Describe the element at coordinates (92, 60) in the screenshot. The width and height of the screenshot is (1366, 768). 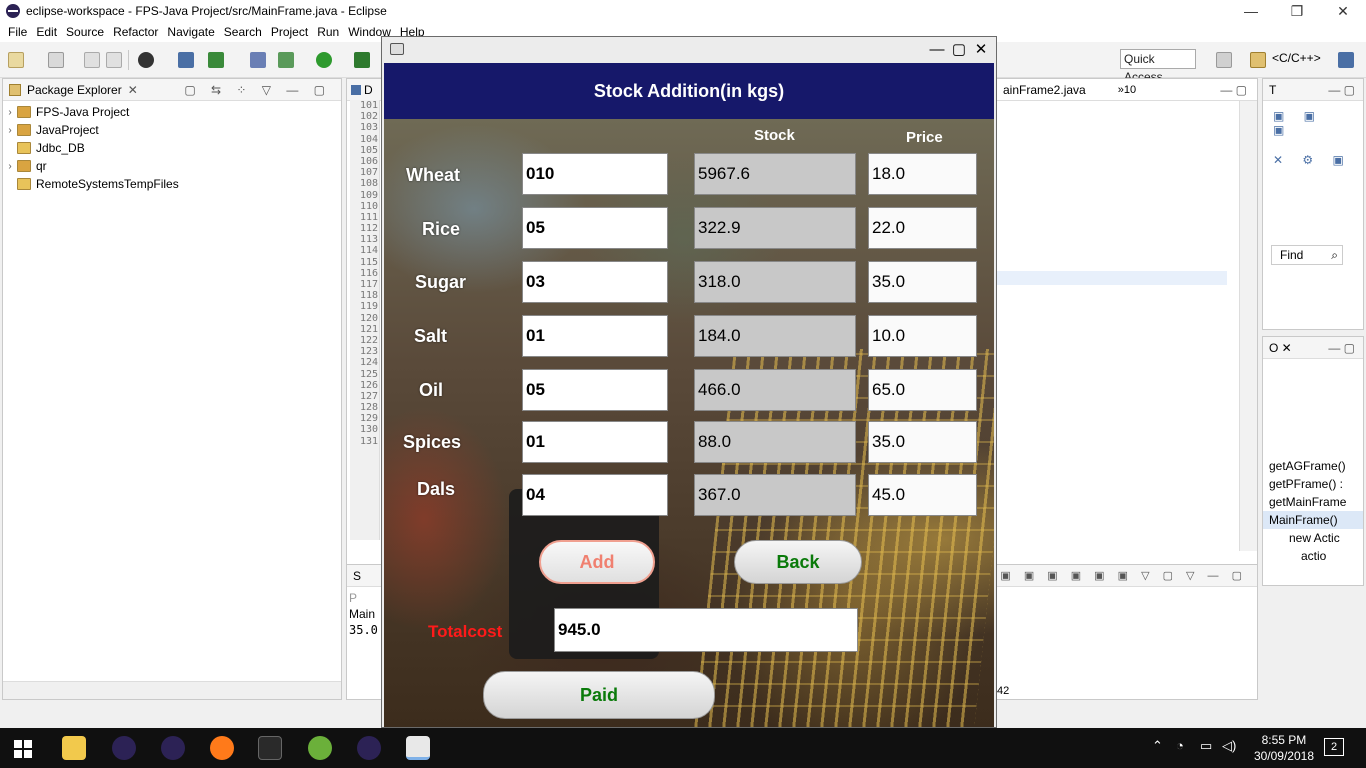
I see `save-icon` at that location.